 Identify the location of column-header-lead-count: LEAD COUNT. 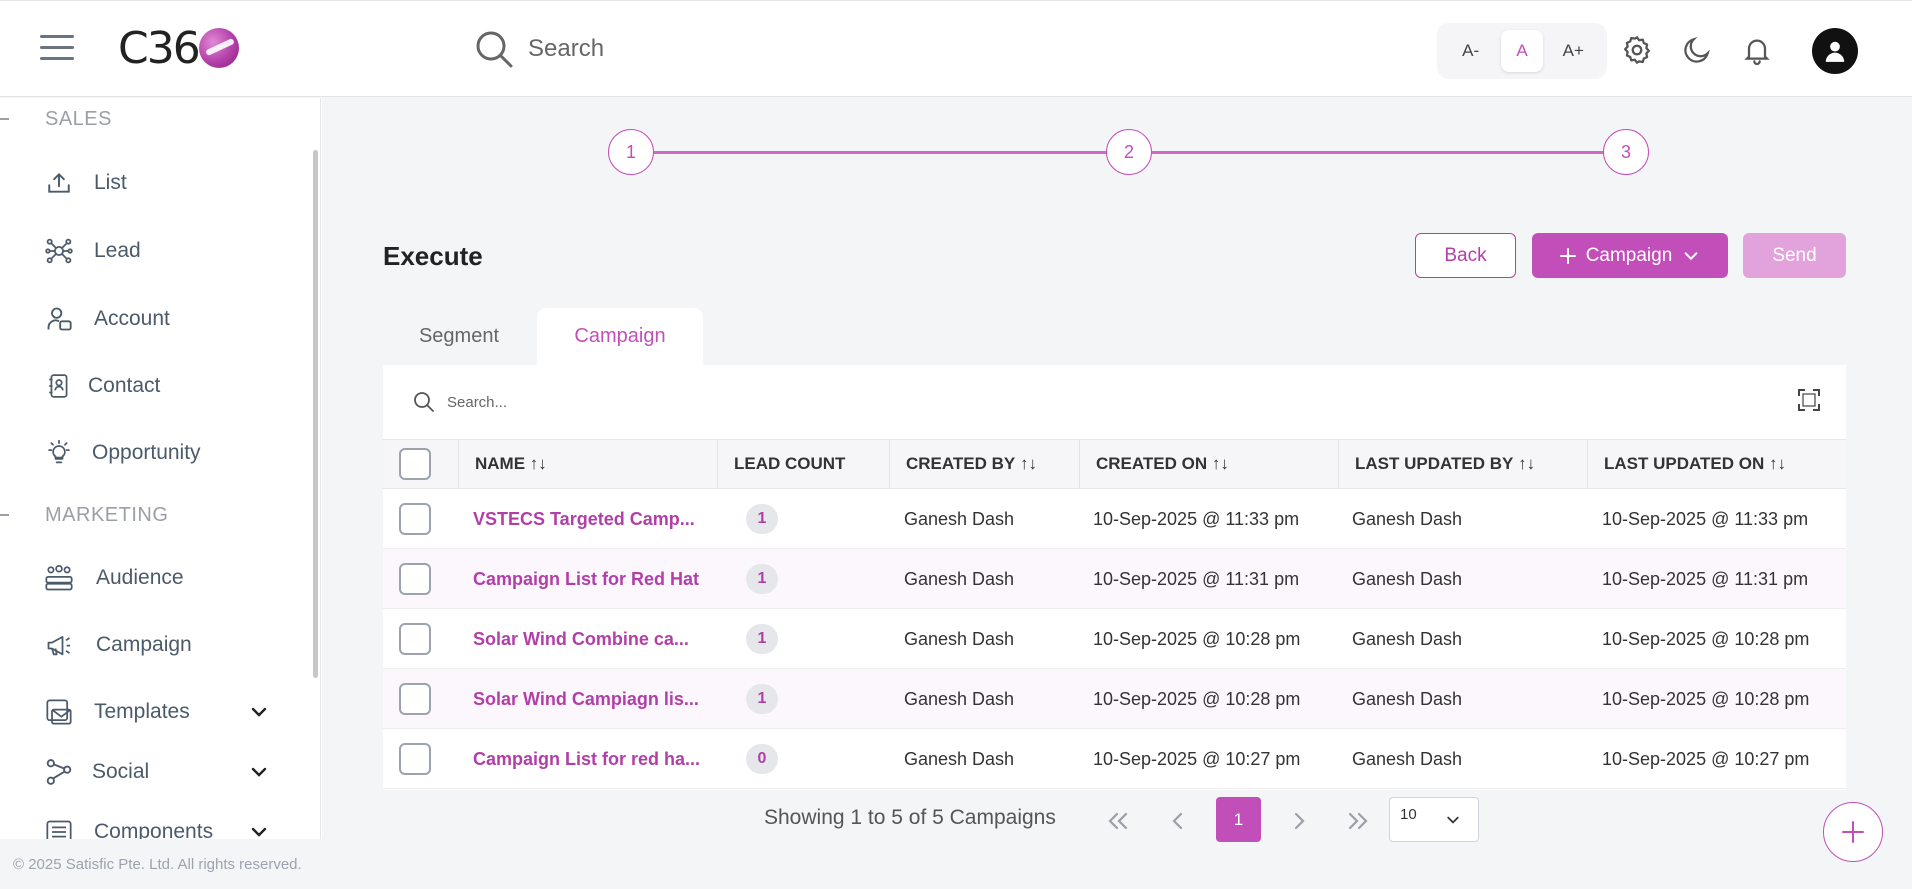
(803, 464).